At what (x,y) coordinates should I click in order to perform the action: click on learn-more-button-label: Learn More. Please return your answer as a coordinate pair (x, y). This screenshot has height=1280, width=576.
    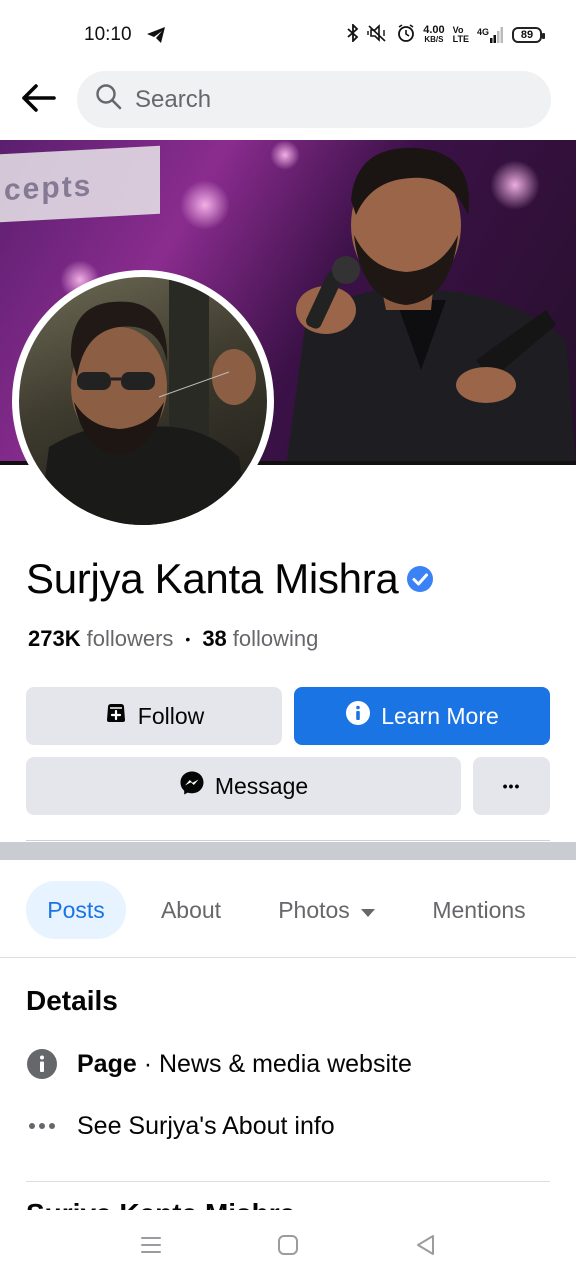
    Looking at the image, I should click on (440, 715).